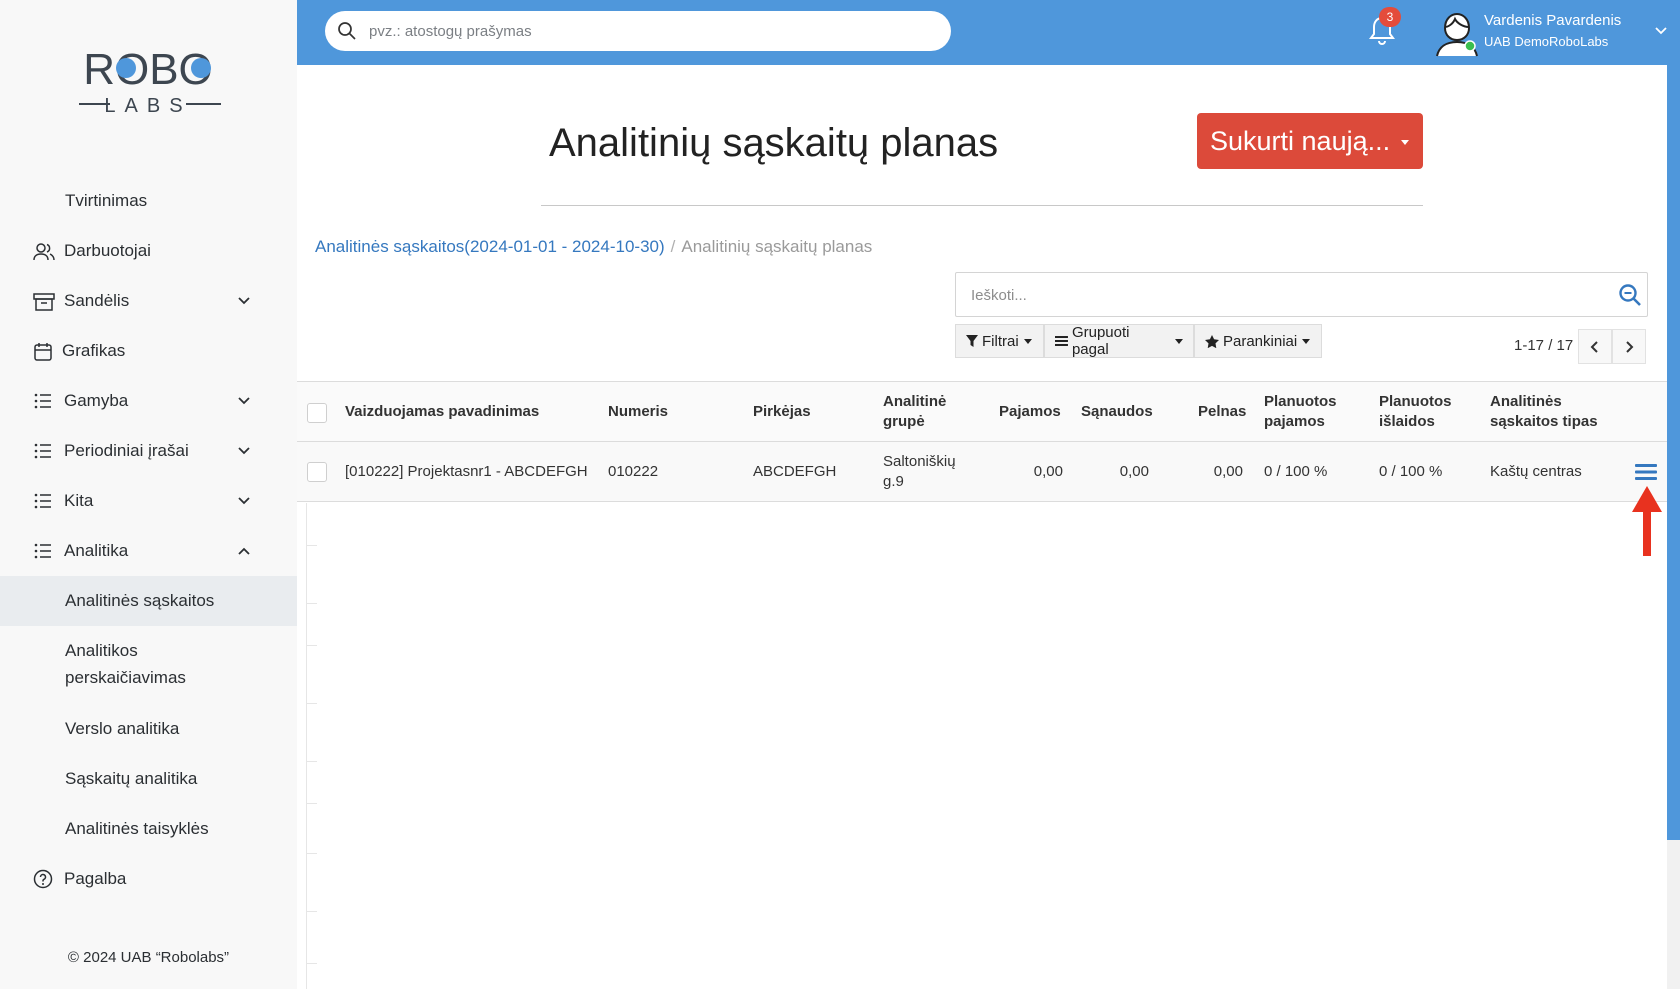 Image resolution: width=1680 pixels, height=989 pixels. What do you see at coordinates (148, 551) in the screenshot?
I see `sidebar-item-analitika: Analitika` at bounding box center [148, 551].